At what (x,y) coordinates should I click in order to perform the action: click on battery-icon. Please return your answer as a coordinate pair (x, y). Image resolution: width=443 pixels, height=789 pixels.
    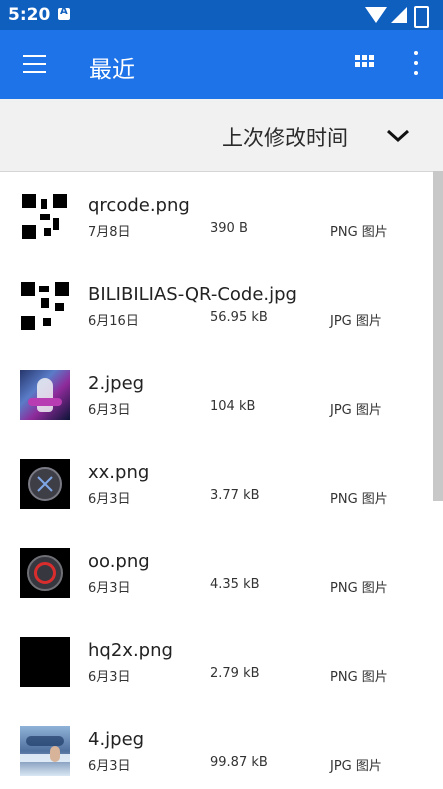
    Looking at the image, I should click on (421, 17).